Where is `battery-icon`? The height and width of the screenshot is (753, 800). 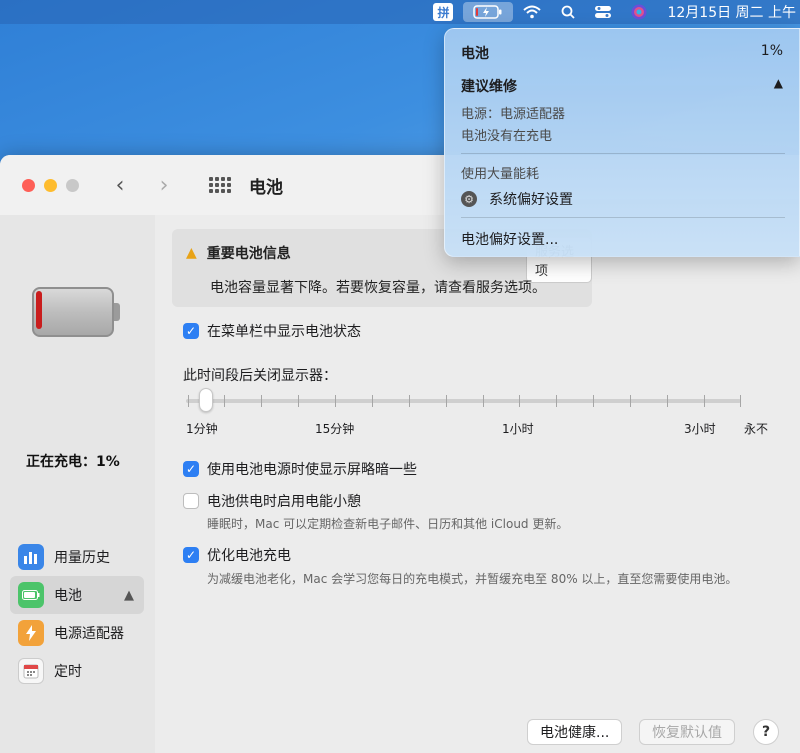 battery-icon is located at coordinates (31, 595).